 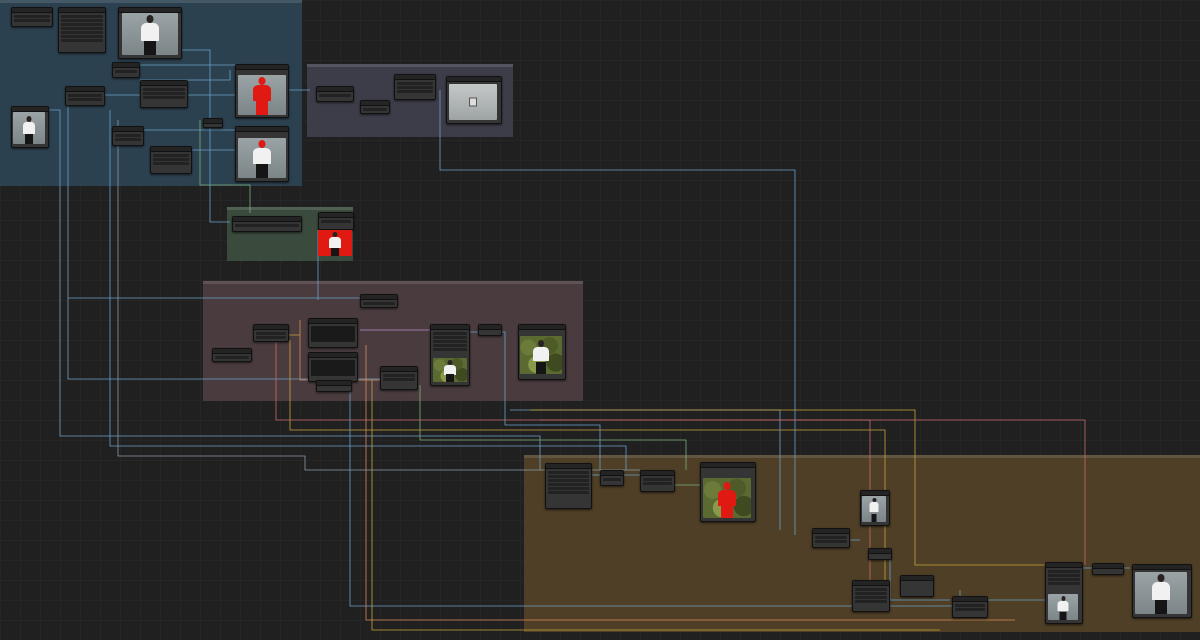 What do you see at coordinates (541, 355) in the screenshot?
I see `preview-person-foliage` at bounding box center [541, 355].